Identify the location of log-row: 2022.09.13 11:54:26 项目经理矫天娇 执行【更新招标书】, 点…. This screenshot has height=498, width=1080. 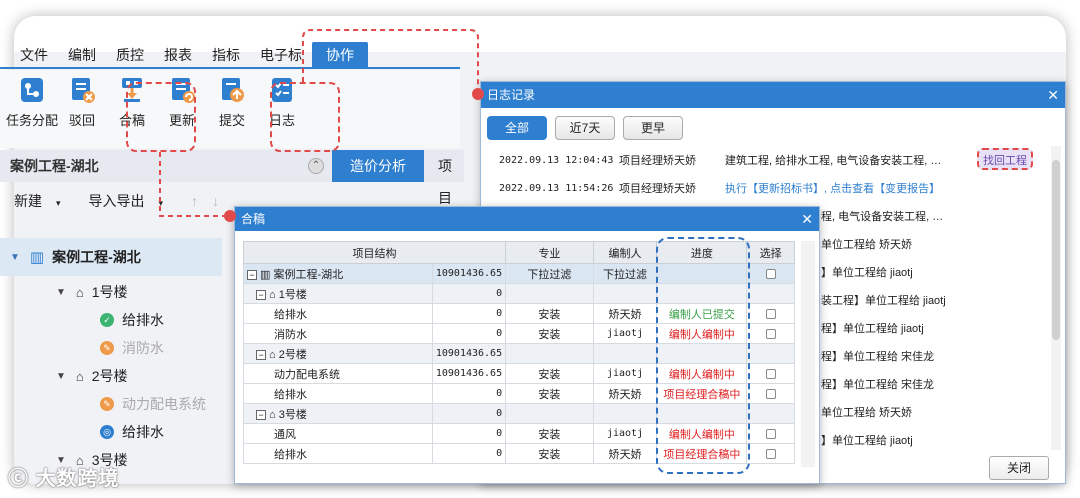
(767, 188).